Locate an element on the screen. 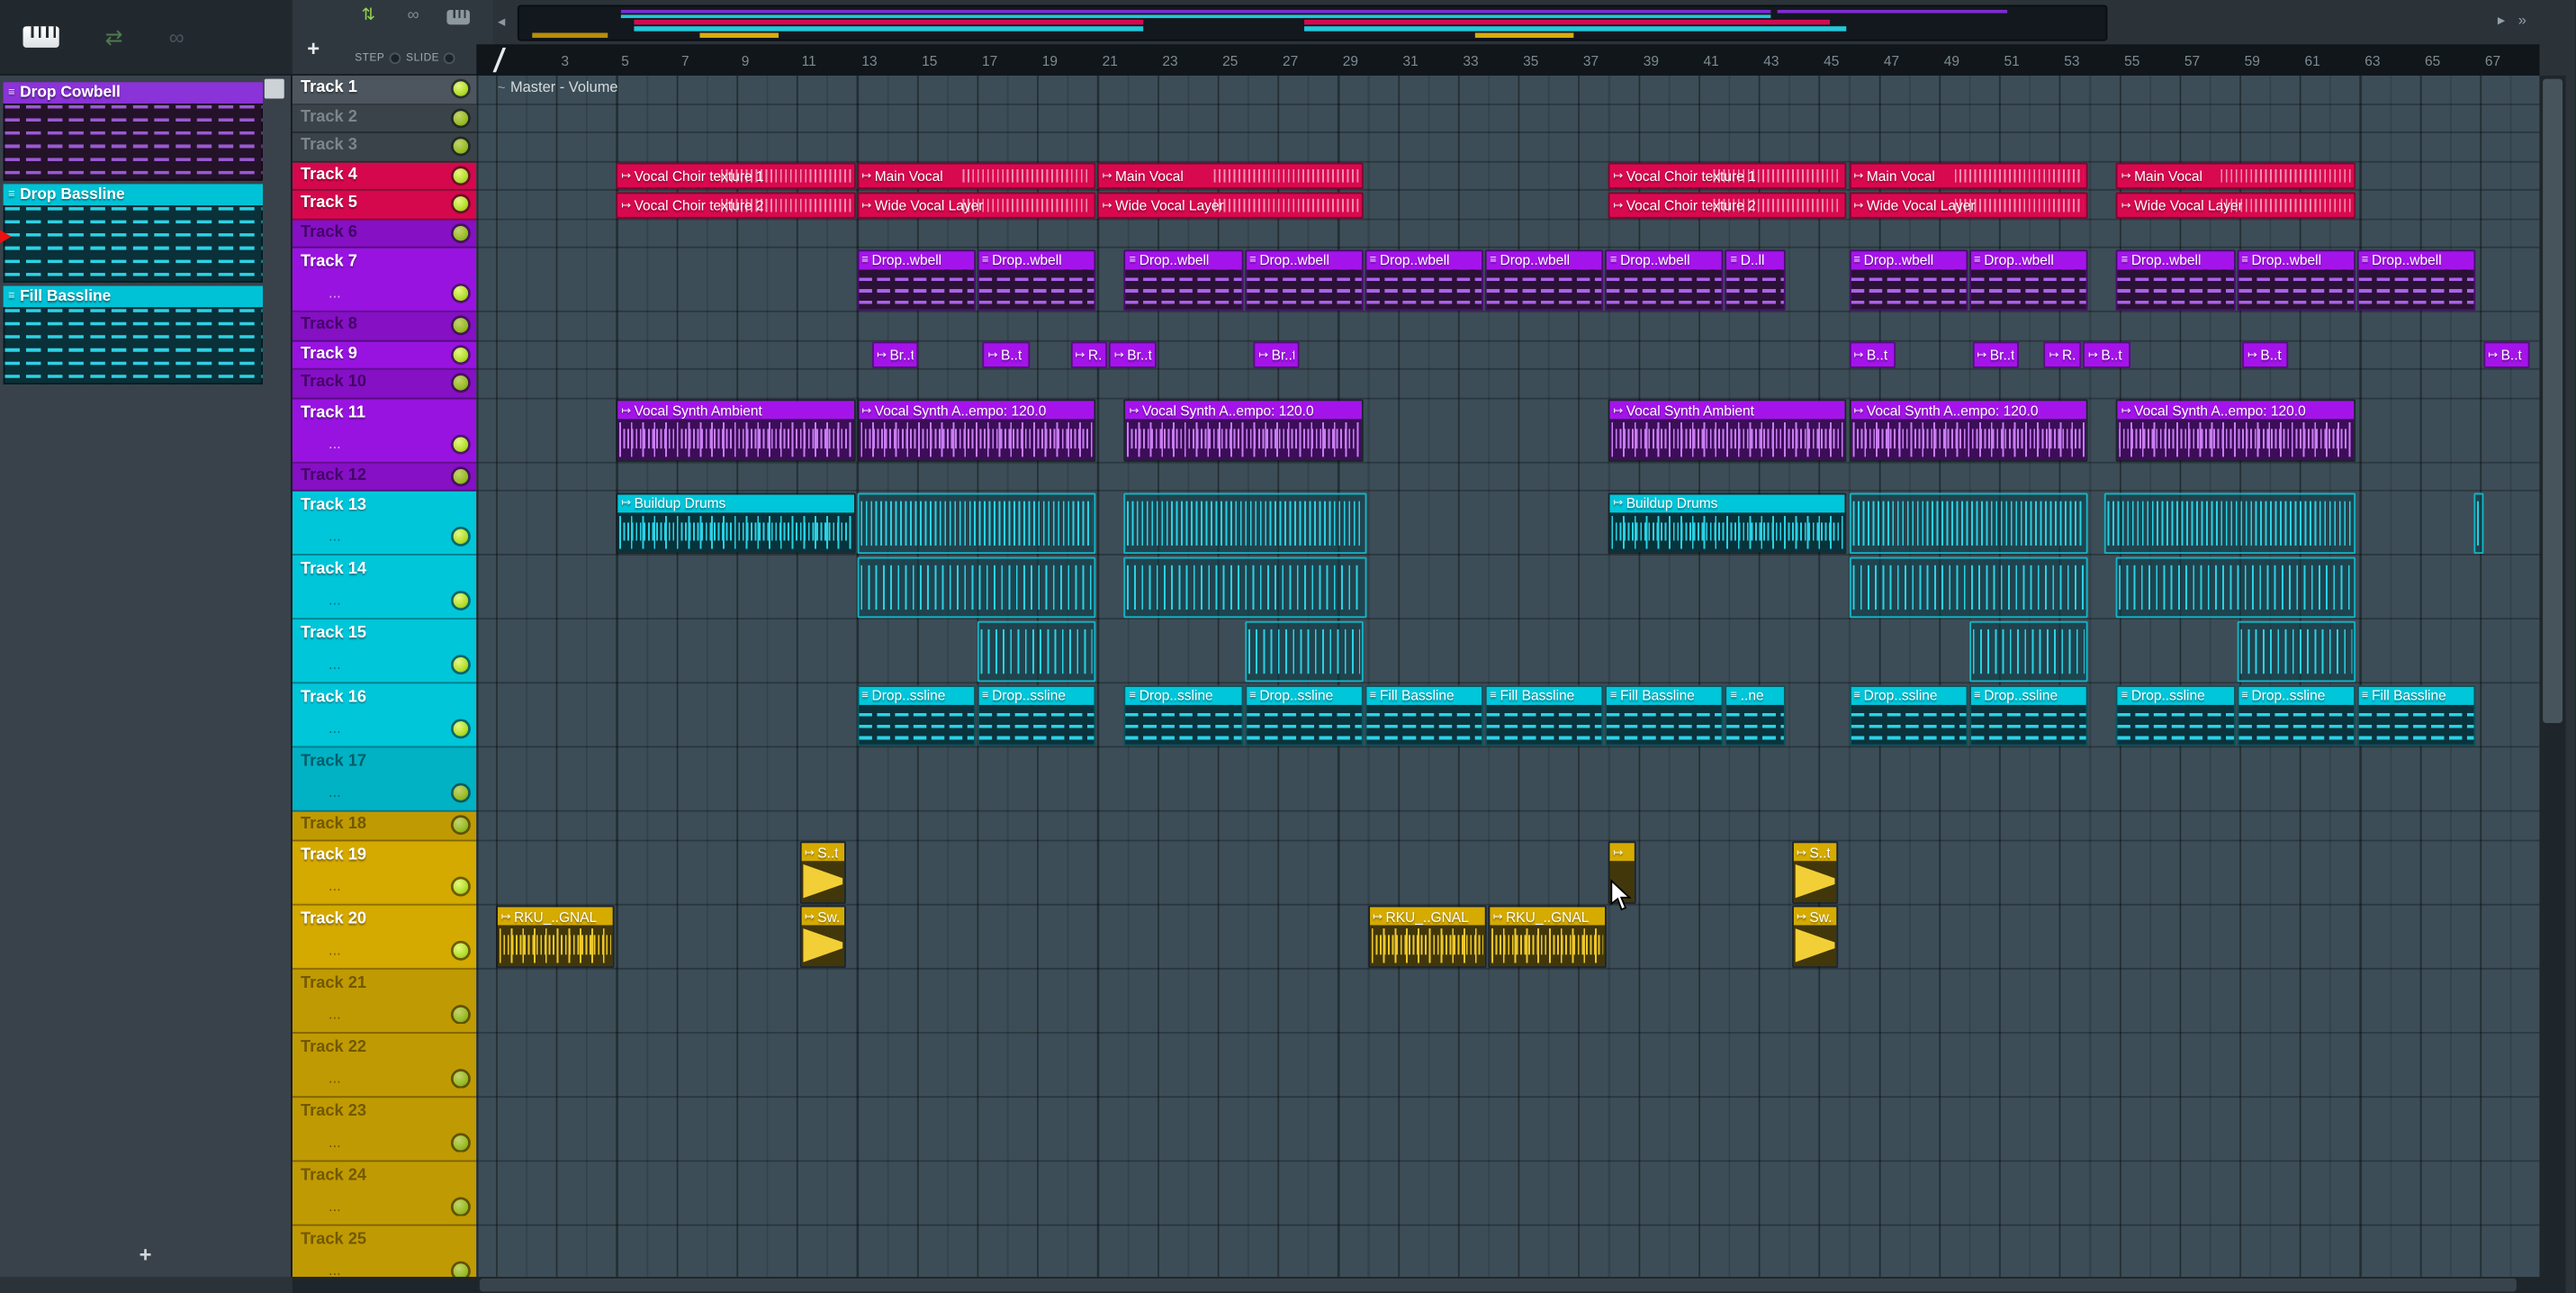 The image size is (2576, 1293). pattern-scroll-thumb is located at coordinates (274, 88).